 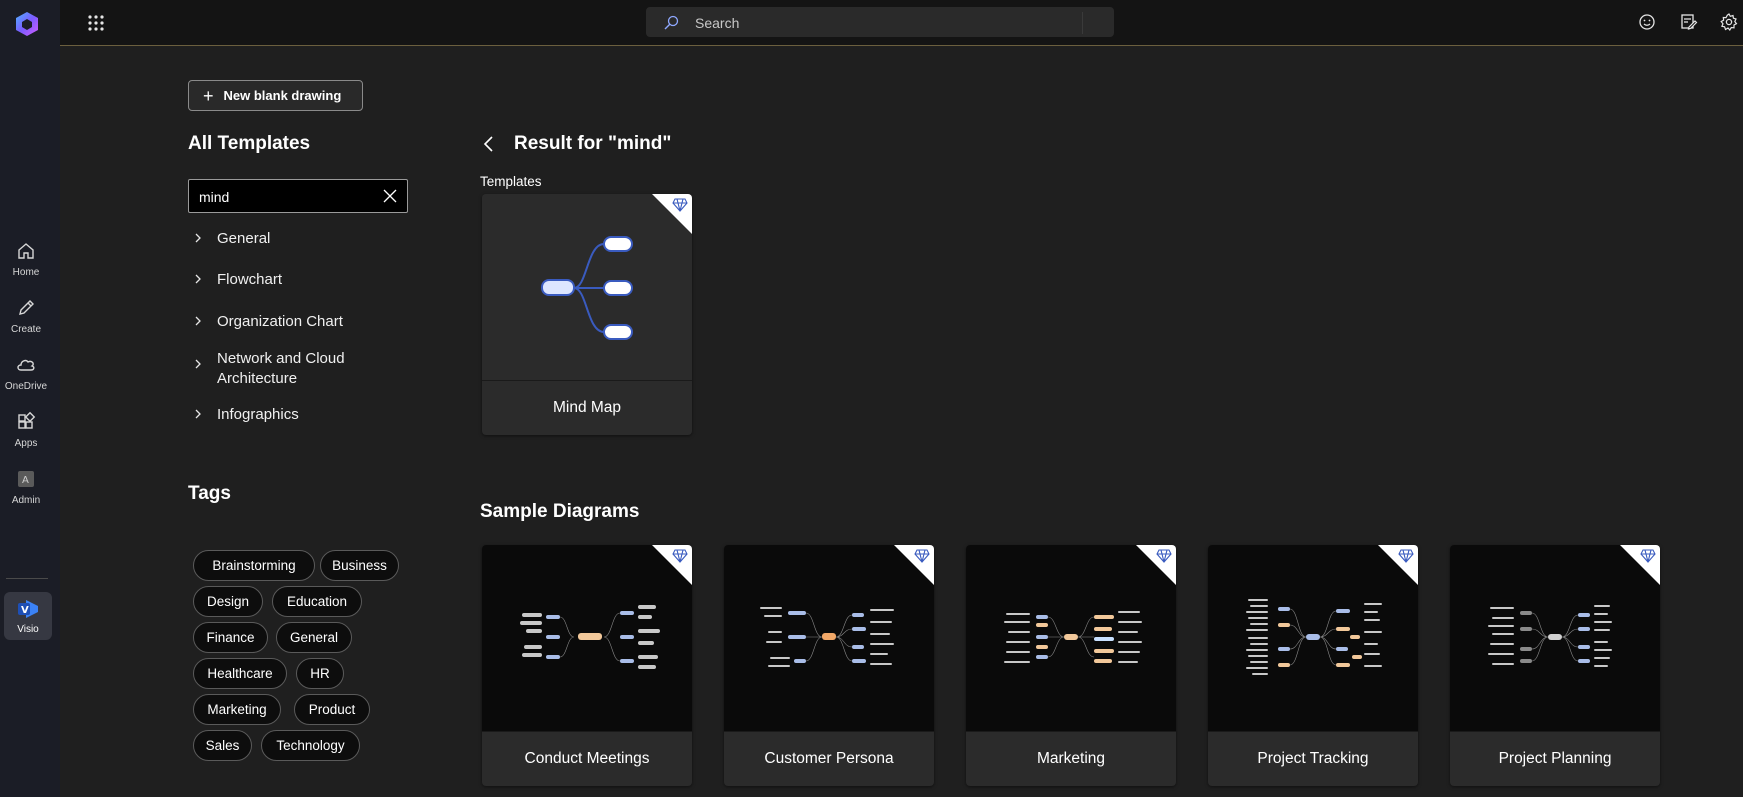 I want to click on category-label: Flowchart, so click(x=250, y=279).